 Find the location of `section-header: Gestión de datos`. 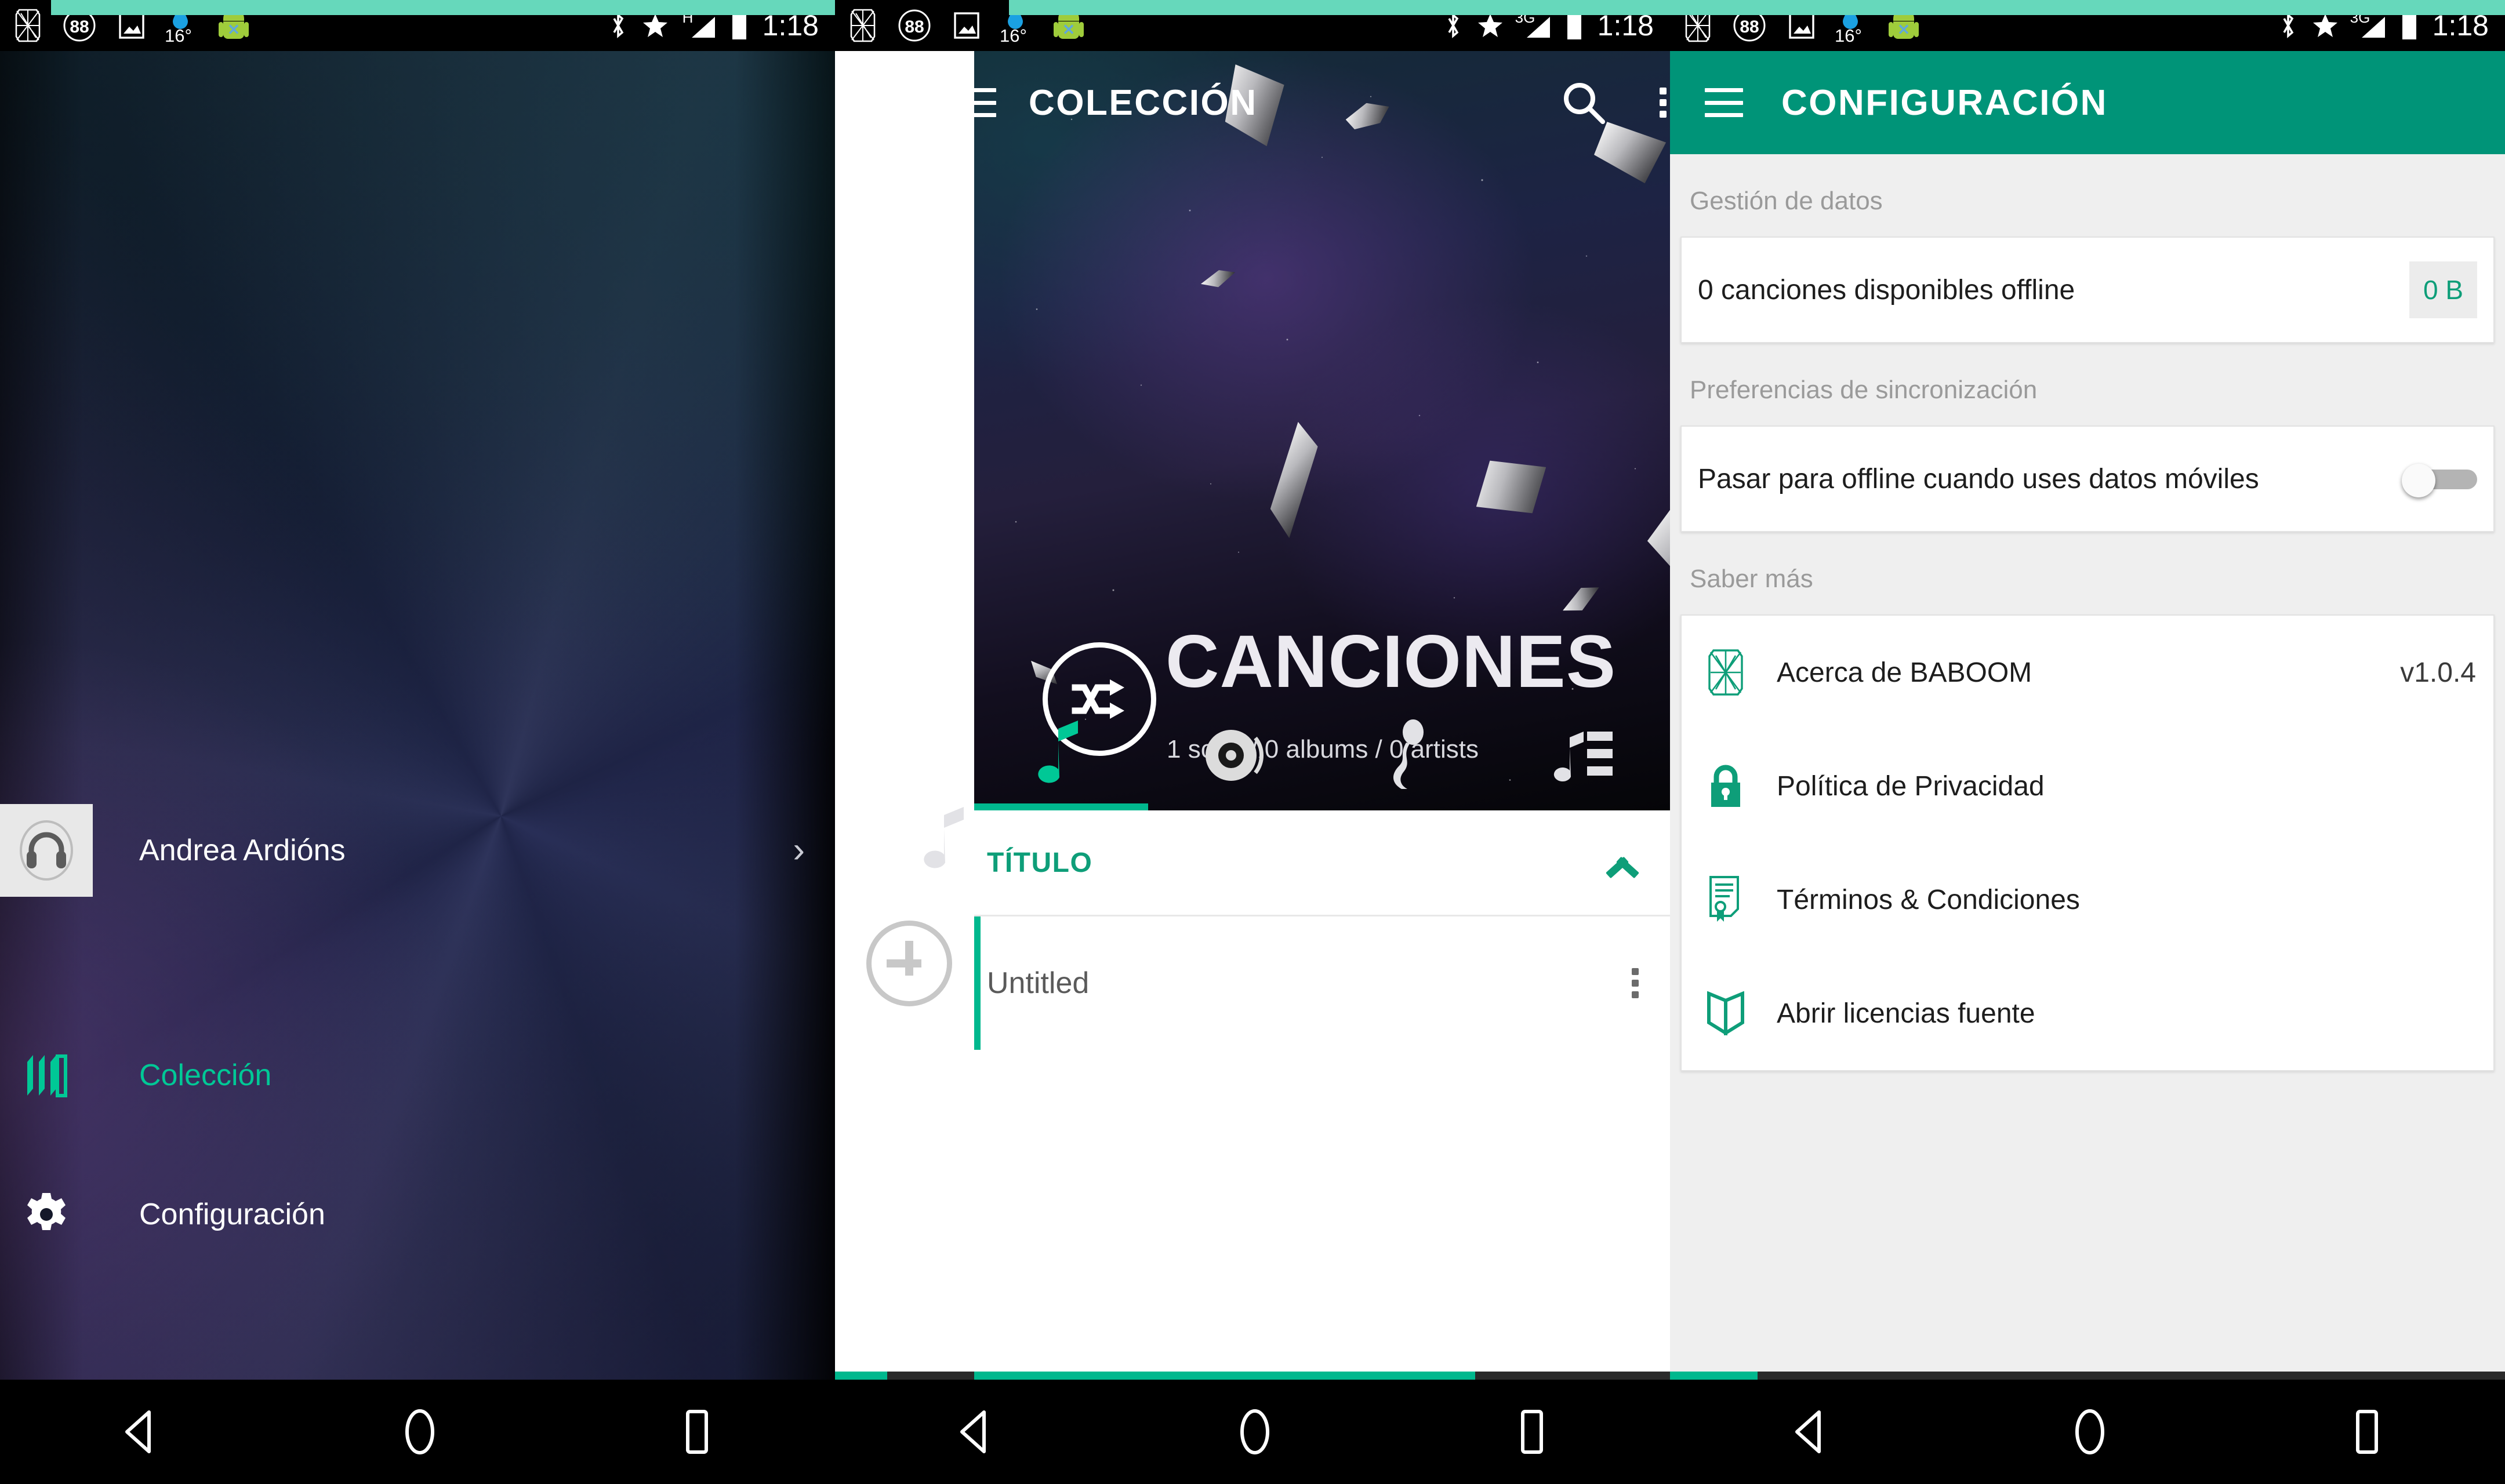

section-header: Gestión de datos is located at coordinates (1787, 201).